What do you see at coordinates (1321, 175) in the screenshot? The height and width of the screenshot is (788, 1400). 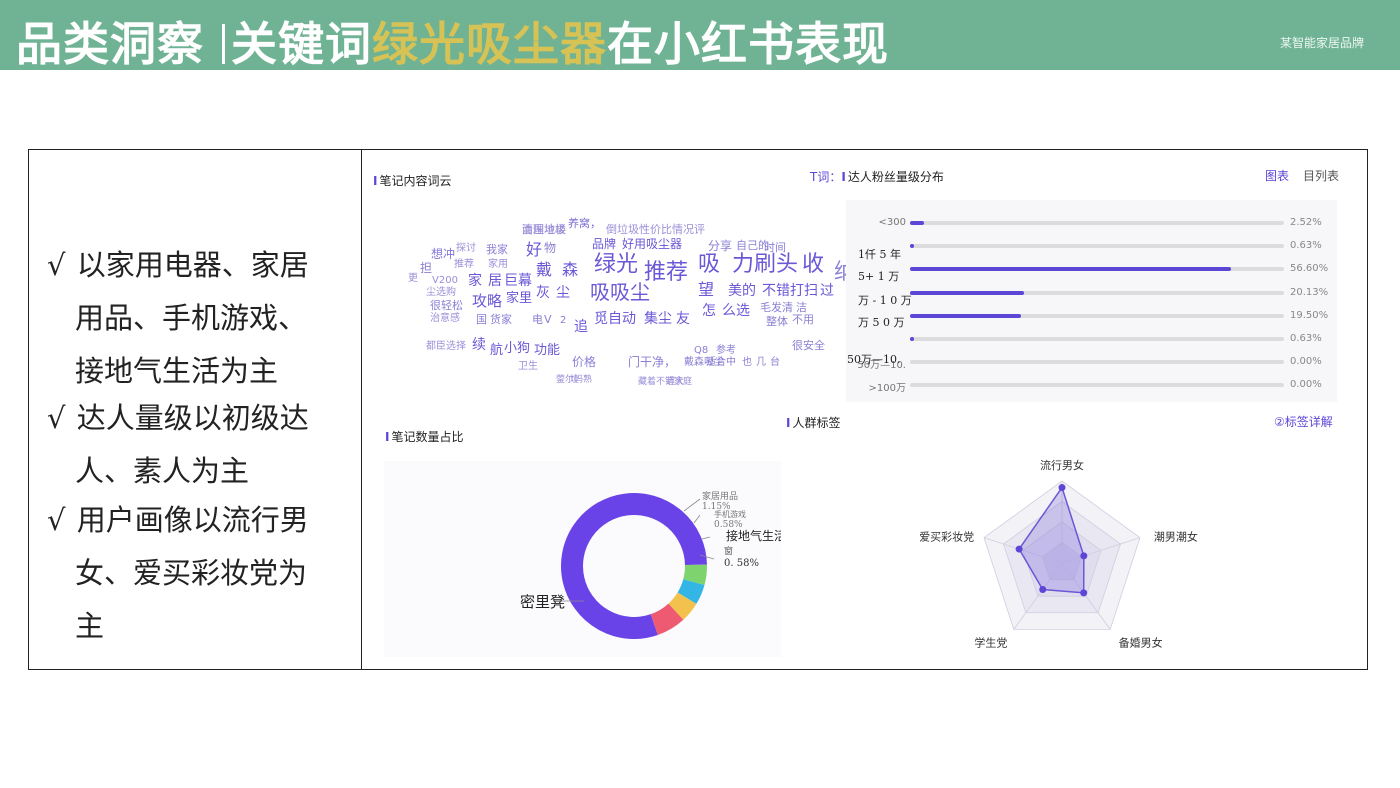 I see `tab-list: 目列表` at bounding box center [1321, 175].